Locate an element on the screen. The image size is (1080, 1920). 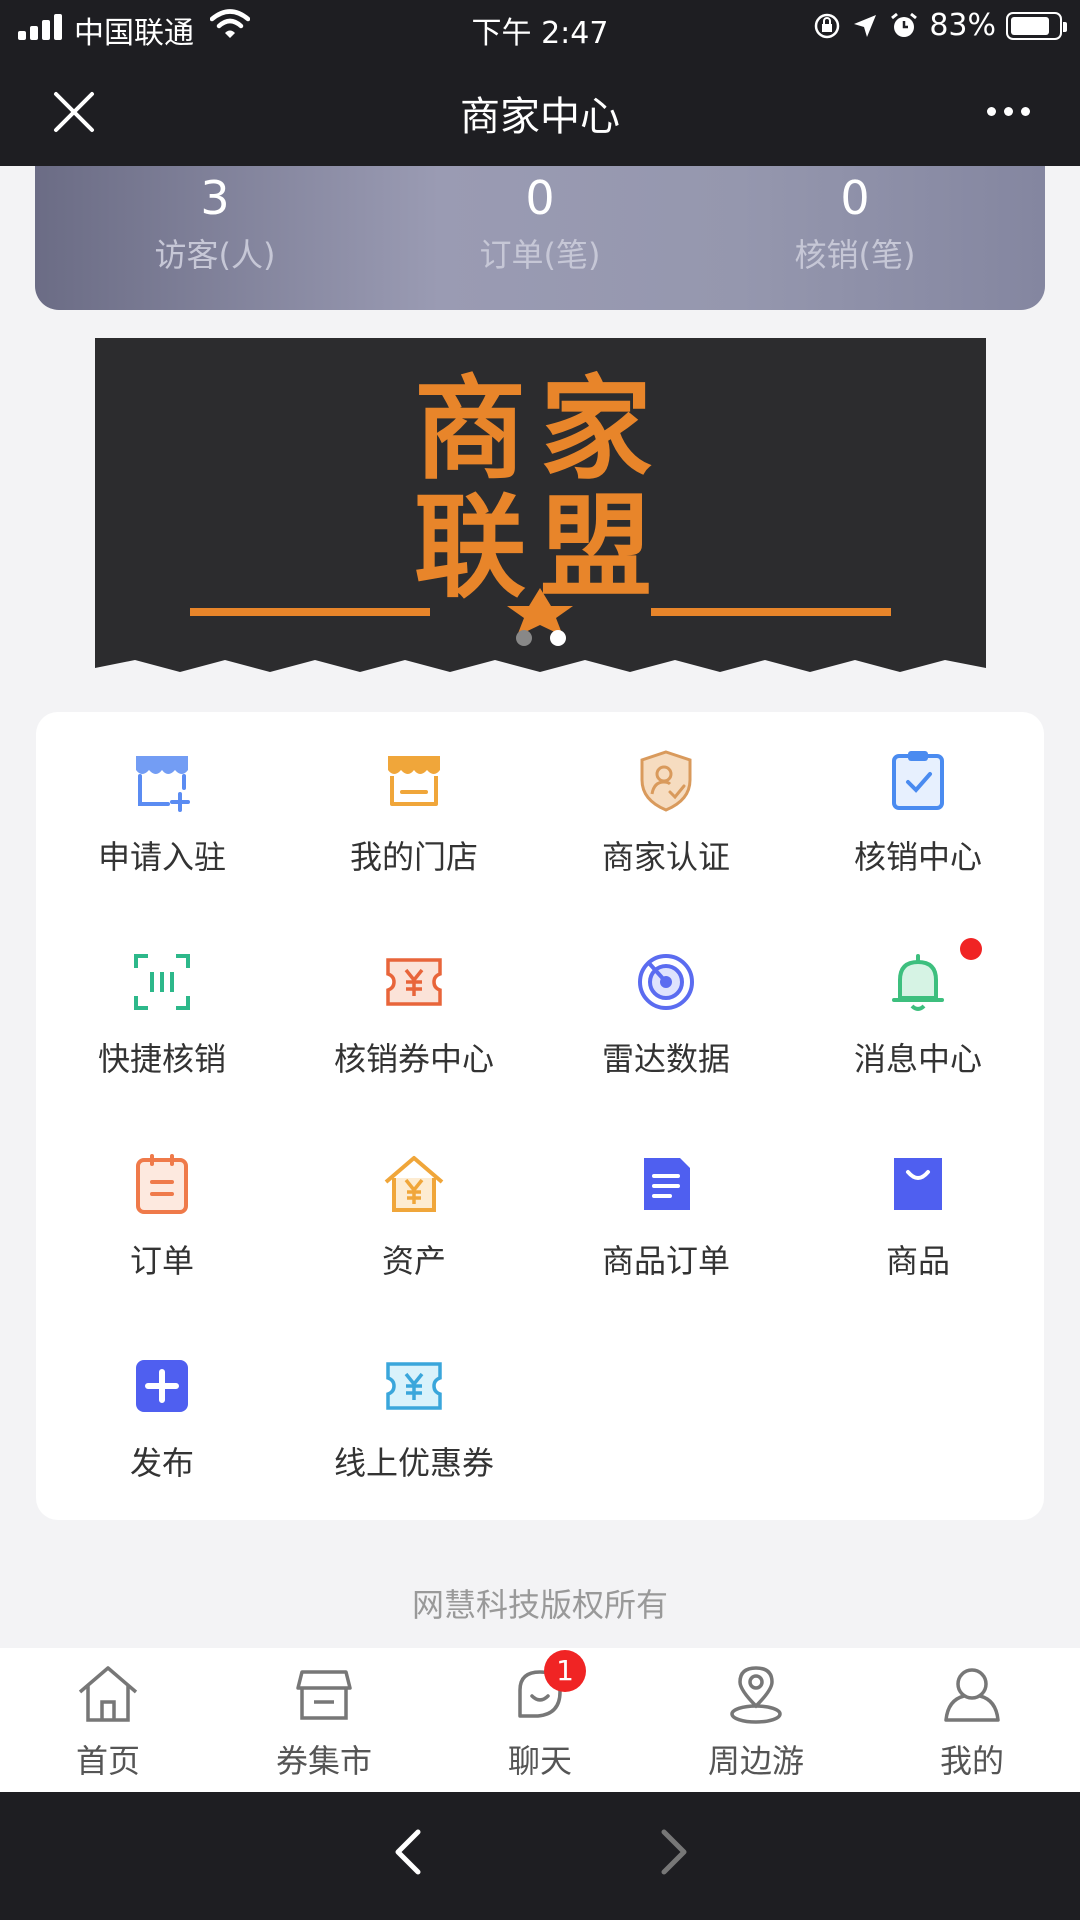
grid-item-publish: 发布 is located at coordinates (162, 1419).